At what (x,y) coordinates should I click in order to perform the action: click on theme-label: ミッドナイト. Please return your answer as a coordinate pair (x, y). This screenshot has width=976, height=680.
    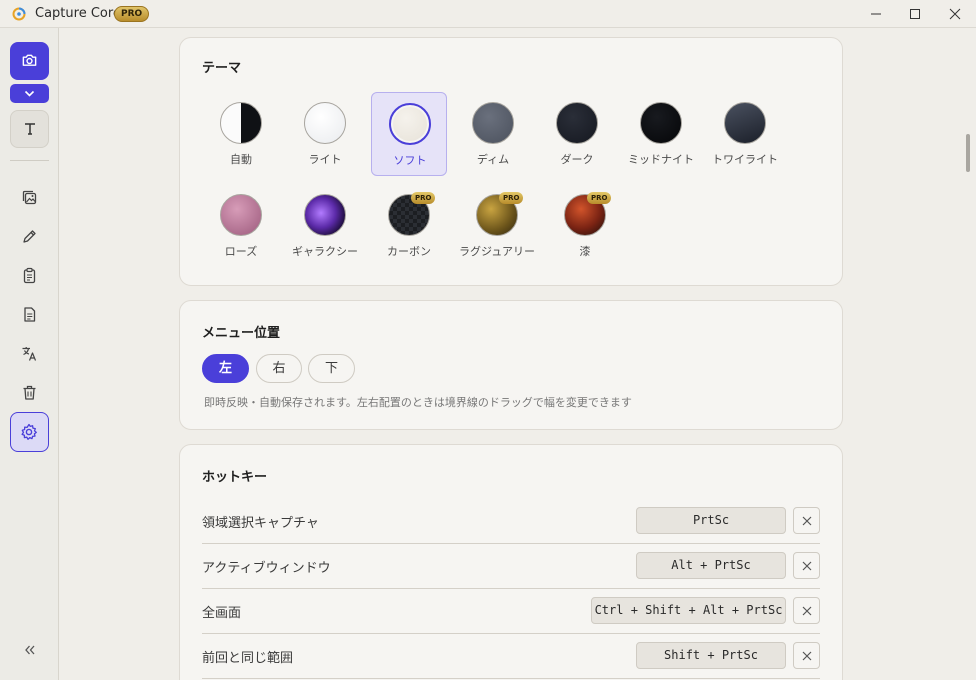
    Looking at the image, I should click on (661, 159).